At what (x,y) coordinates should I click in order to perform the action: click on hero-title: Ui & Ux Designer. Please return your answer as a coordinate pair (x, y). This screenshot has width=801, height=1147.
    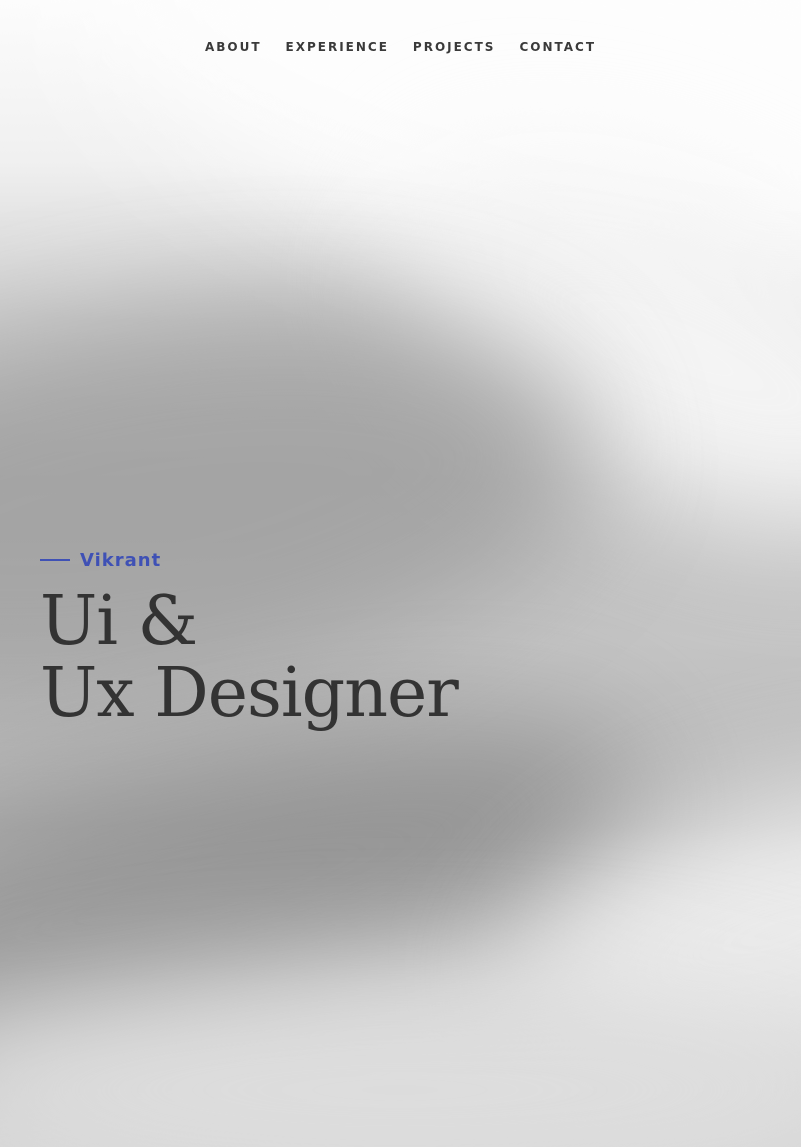
    Looking at the image, I should click on (249, 657).